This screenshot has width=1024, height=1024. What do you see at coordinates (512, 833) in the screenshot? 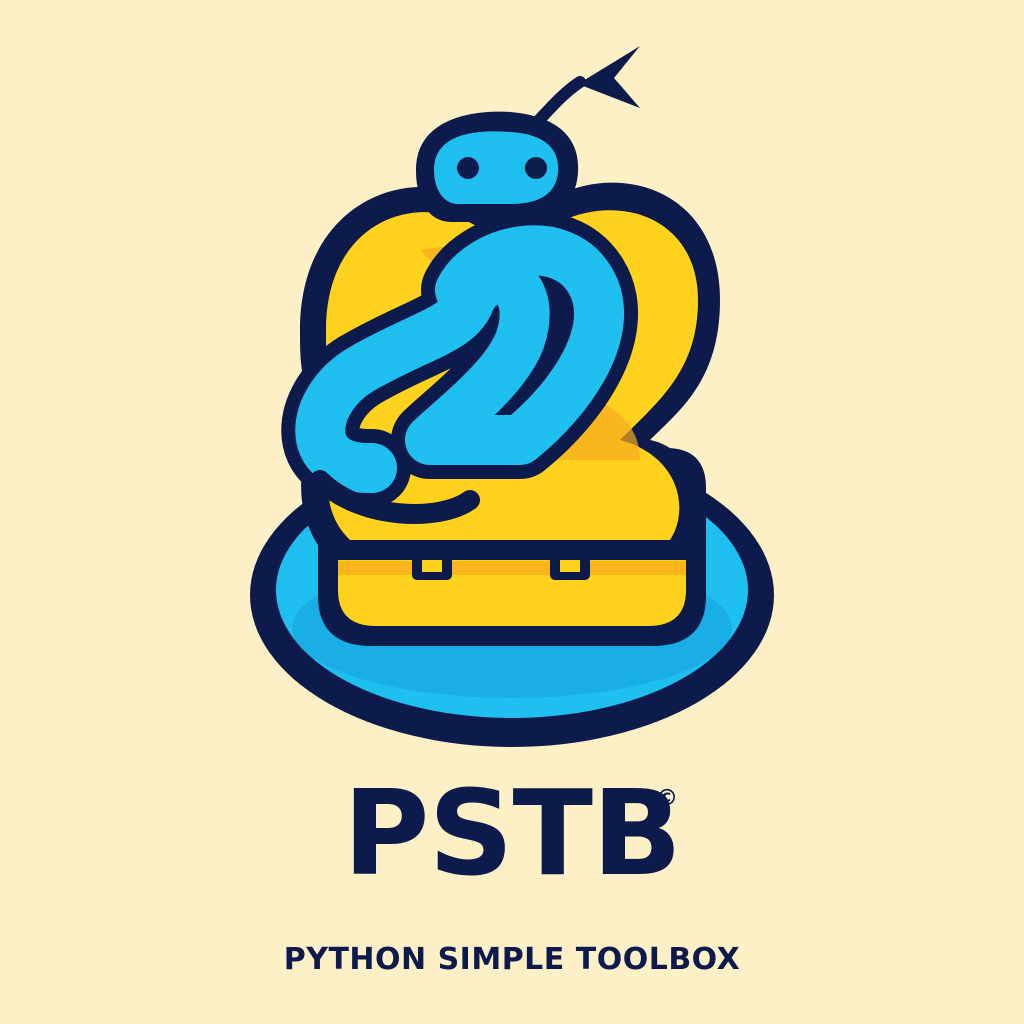
I see `brand-name: PSTB` at bounding box center [512, 833].